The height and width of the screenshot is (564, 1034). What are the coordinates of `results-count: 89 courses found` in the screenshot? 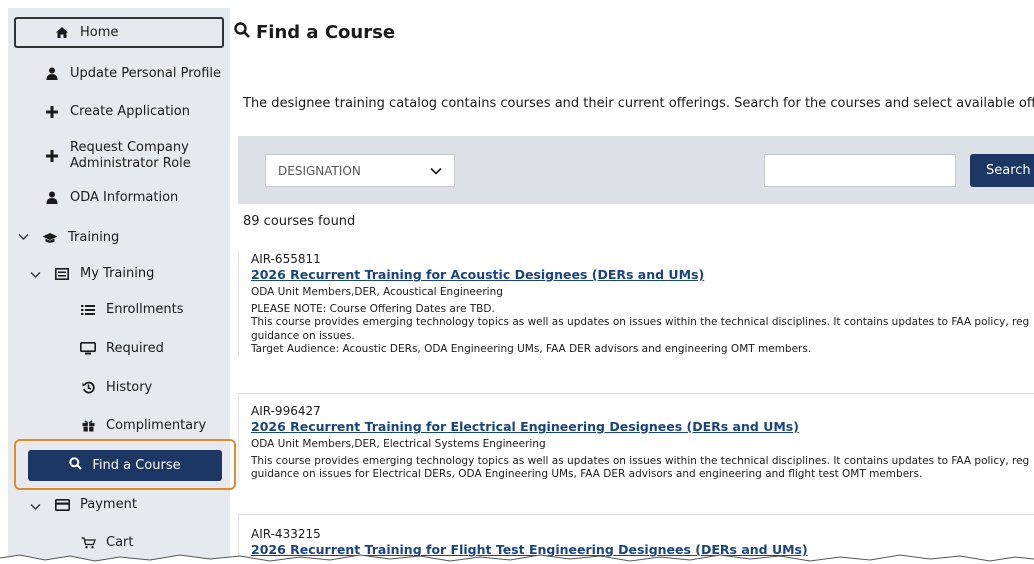 It's located at (299, 221).